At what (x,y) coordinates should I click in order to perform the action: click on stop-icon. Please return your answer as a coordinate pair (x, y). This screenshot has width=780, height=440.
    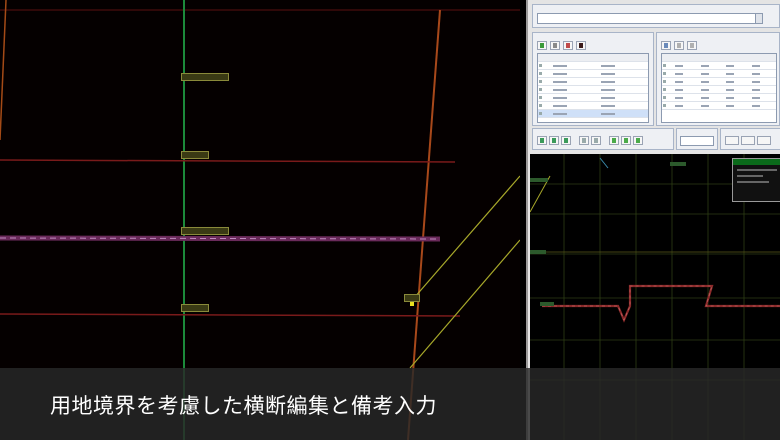
    Looking at the image, I should click on (581, 45).